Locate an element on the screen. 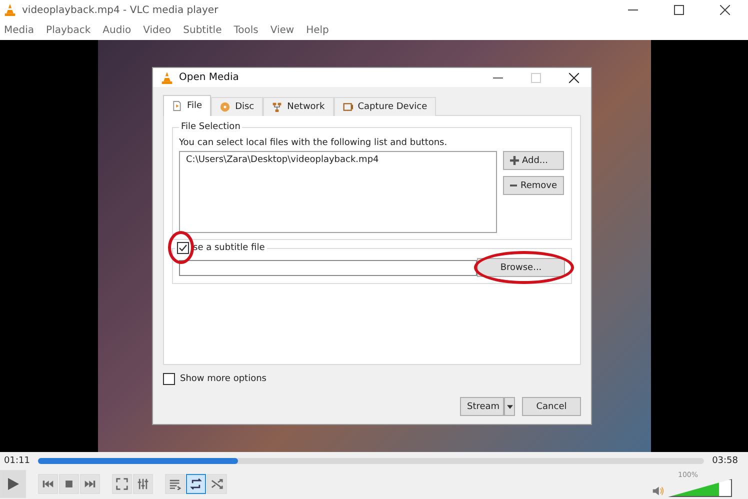 The width and height of the screenshot is (748, 499). shuffle-icon is located at coordinates (217, 484).